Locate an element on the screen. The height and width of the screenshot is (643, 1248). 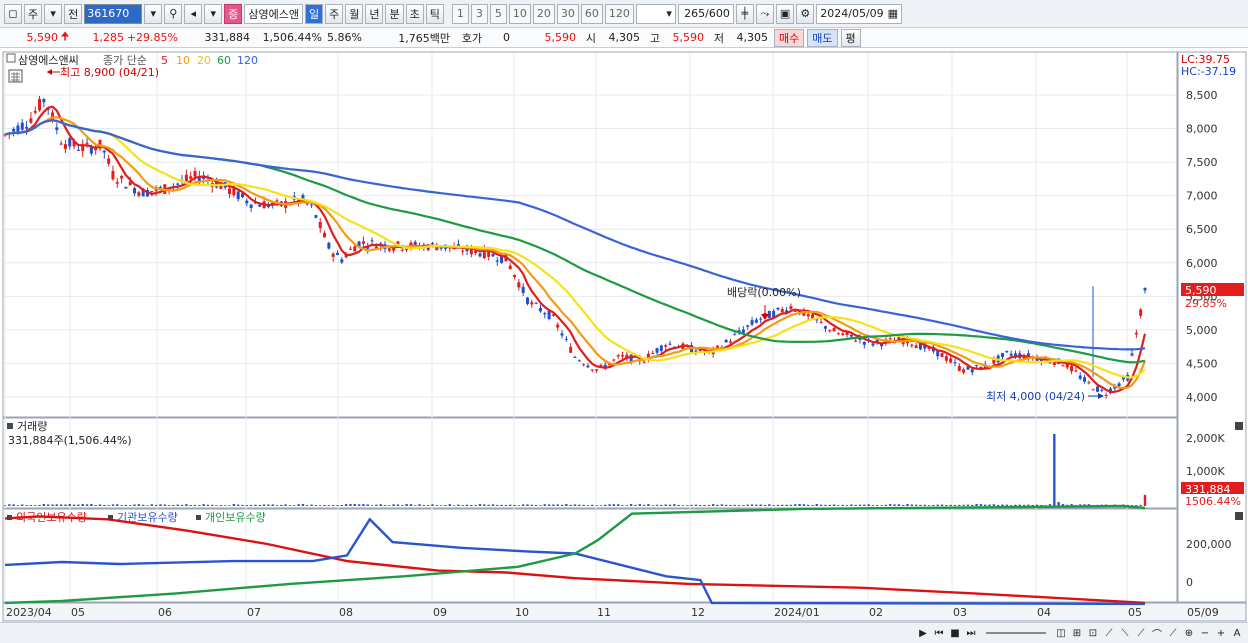
speaker-icon: ◂ is located at coordinates (193, 13).